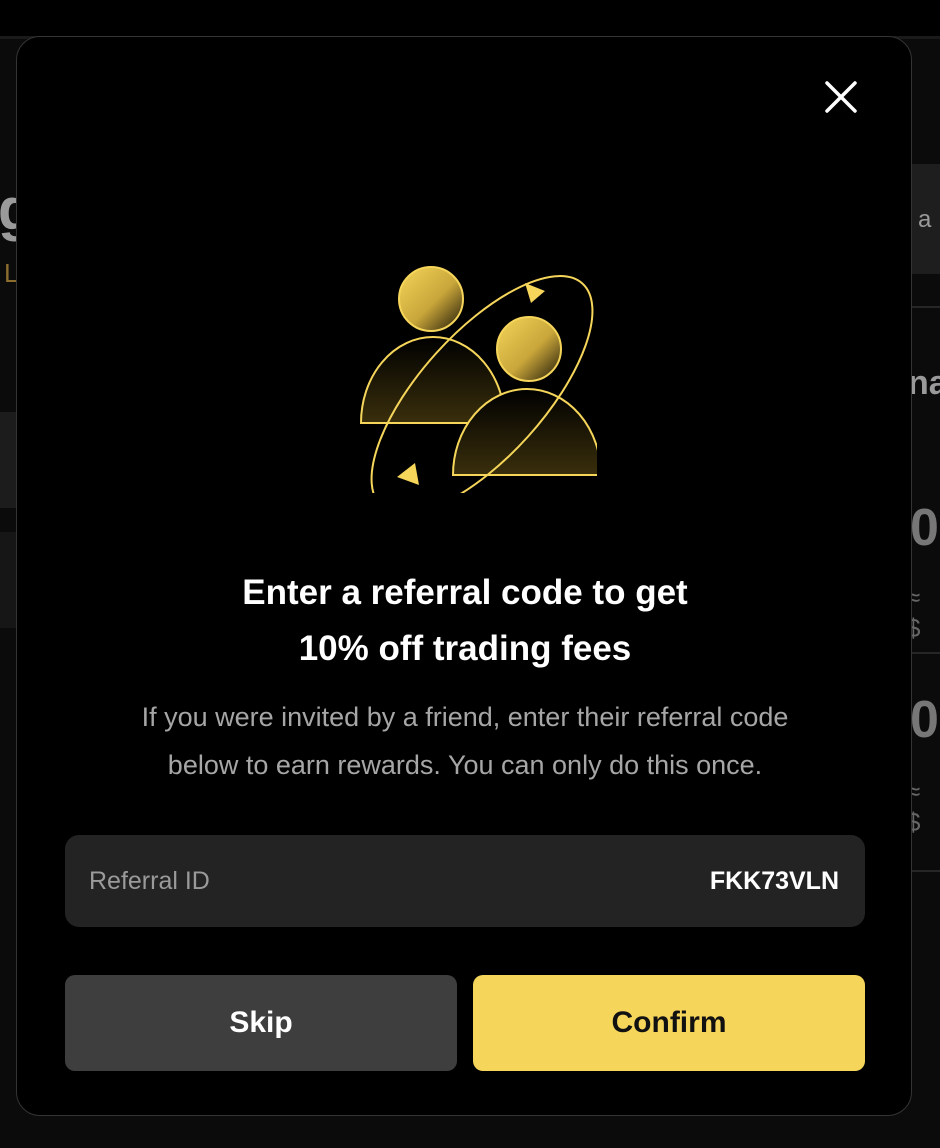 The height and width of the screenshot is (1148, 940). I want to click on referral-id-field: Referral ID, so click(465, 881).